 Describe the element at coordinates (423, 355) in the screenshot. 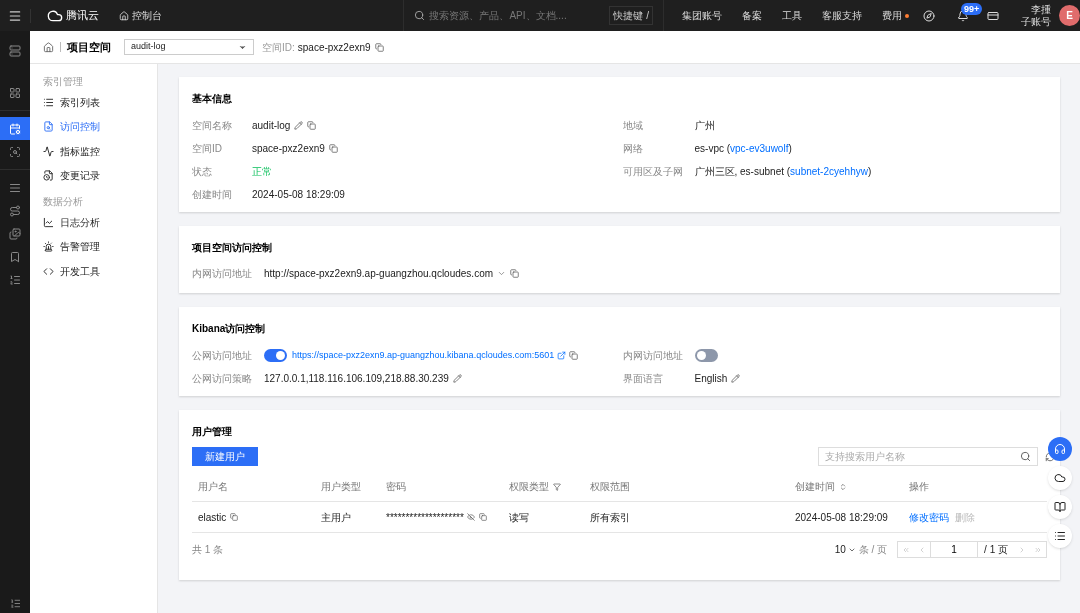

I see `kibana-link: https://space-pxz2exn9.ap-guangzhou.kibana.qcloudes.com:5601` at that location.